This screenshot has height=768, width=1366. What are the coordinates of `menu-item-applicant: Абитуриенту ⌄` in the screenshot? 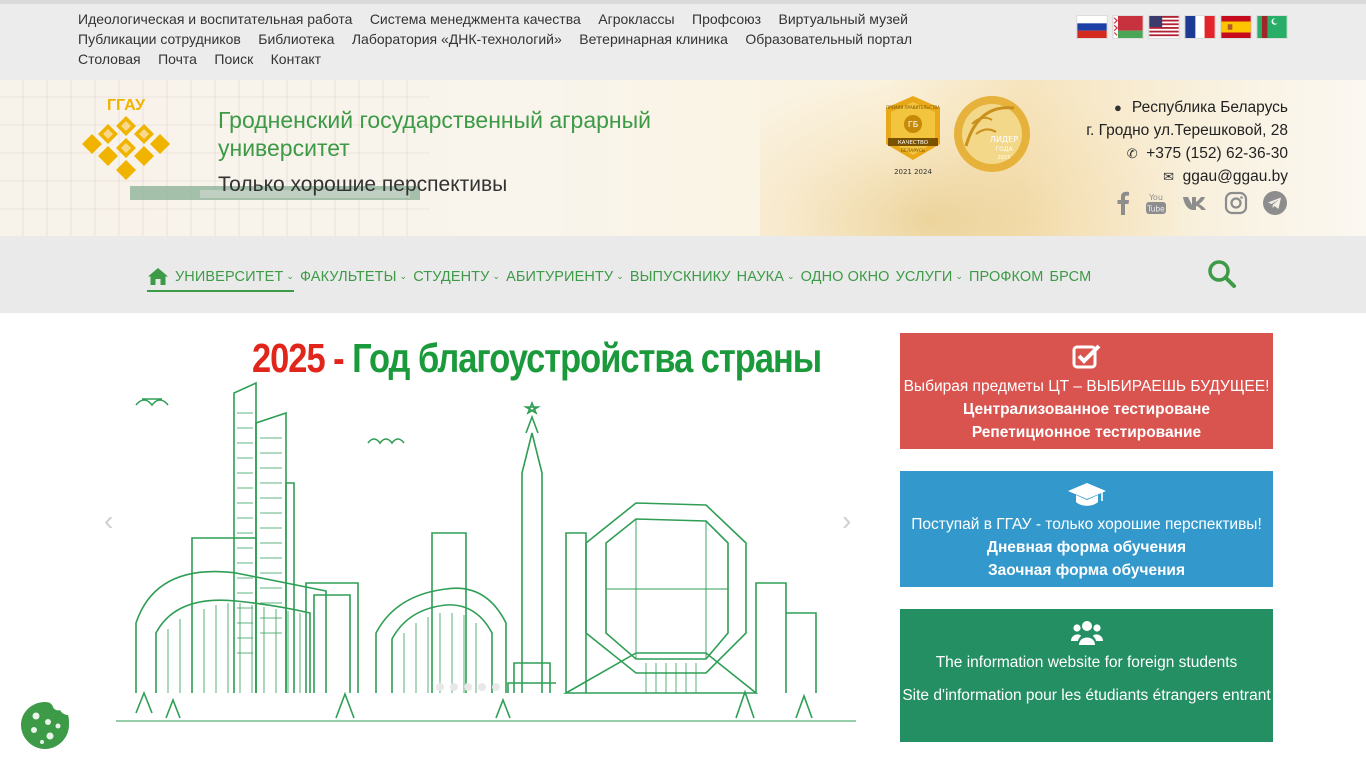 It's located at (565, 277).